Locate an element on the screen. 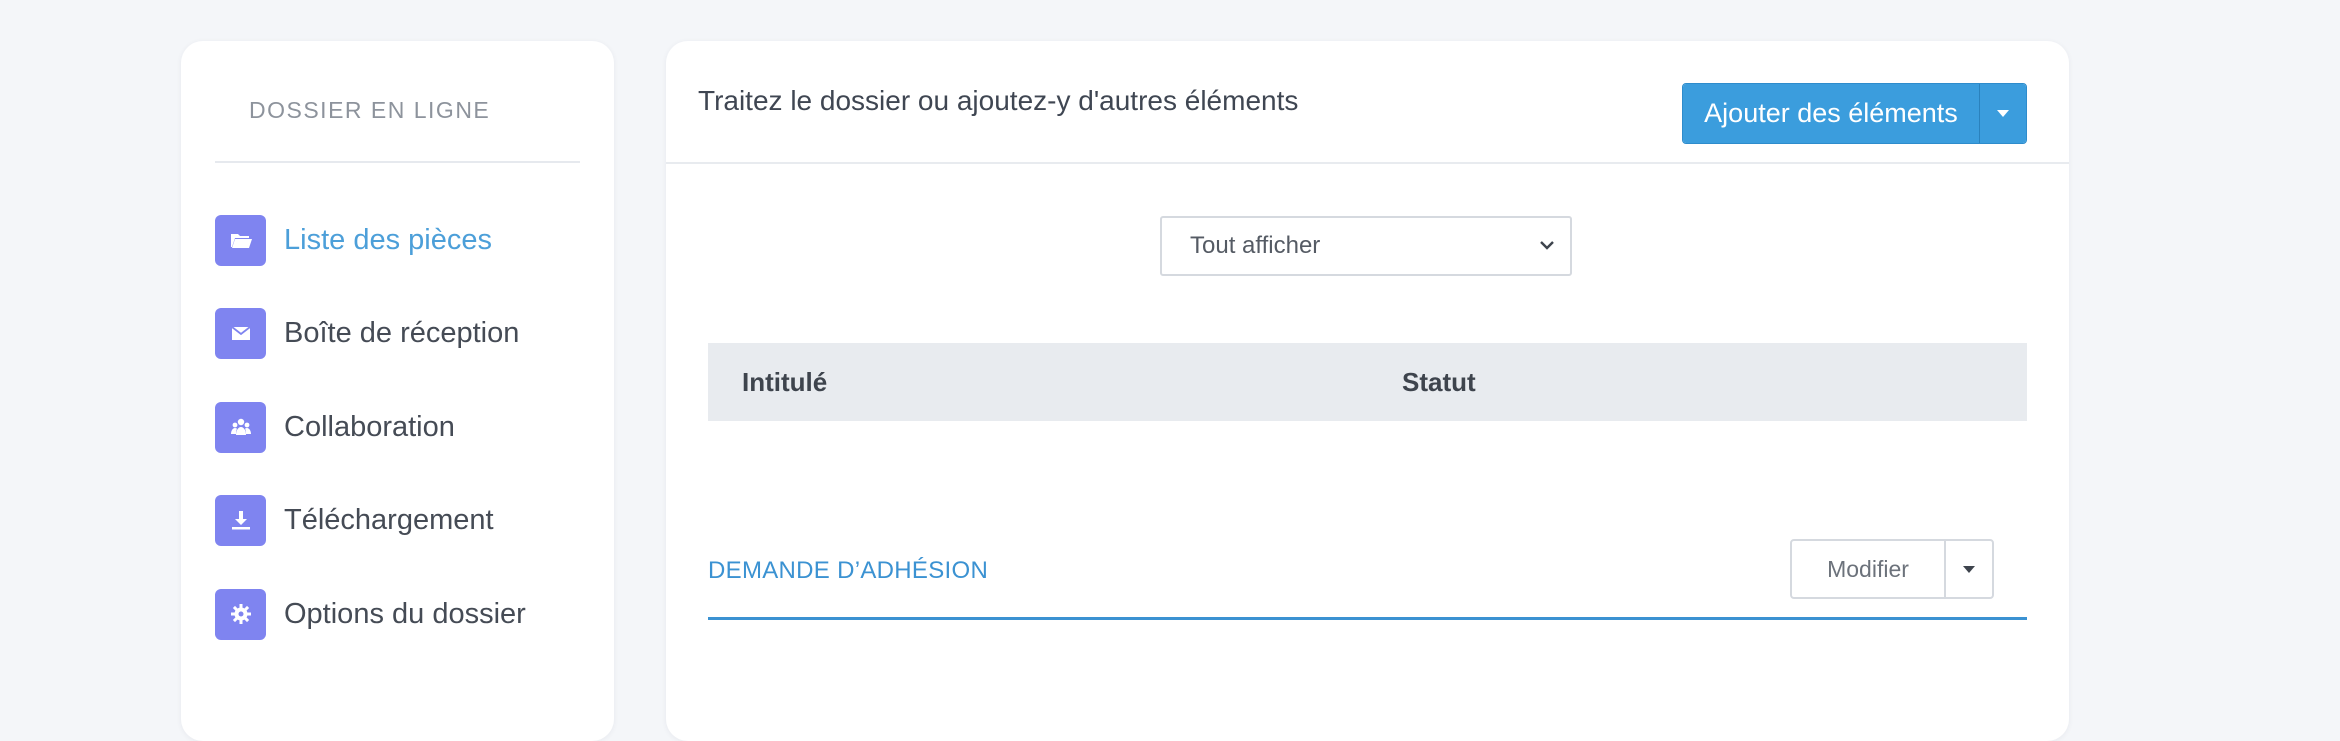 Image resolution: width=2340 pixels, height=741 pixels. sidebar-item-boite-de-reception: Boîte de réception is located at coordinates (367, 333).